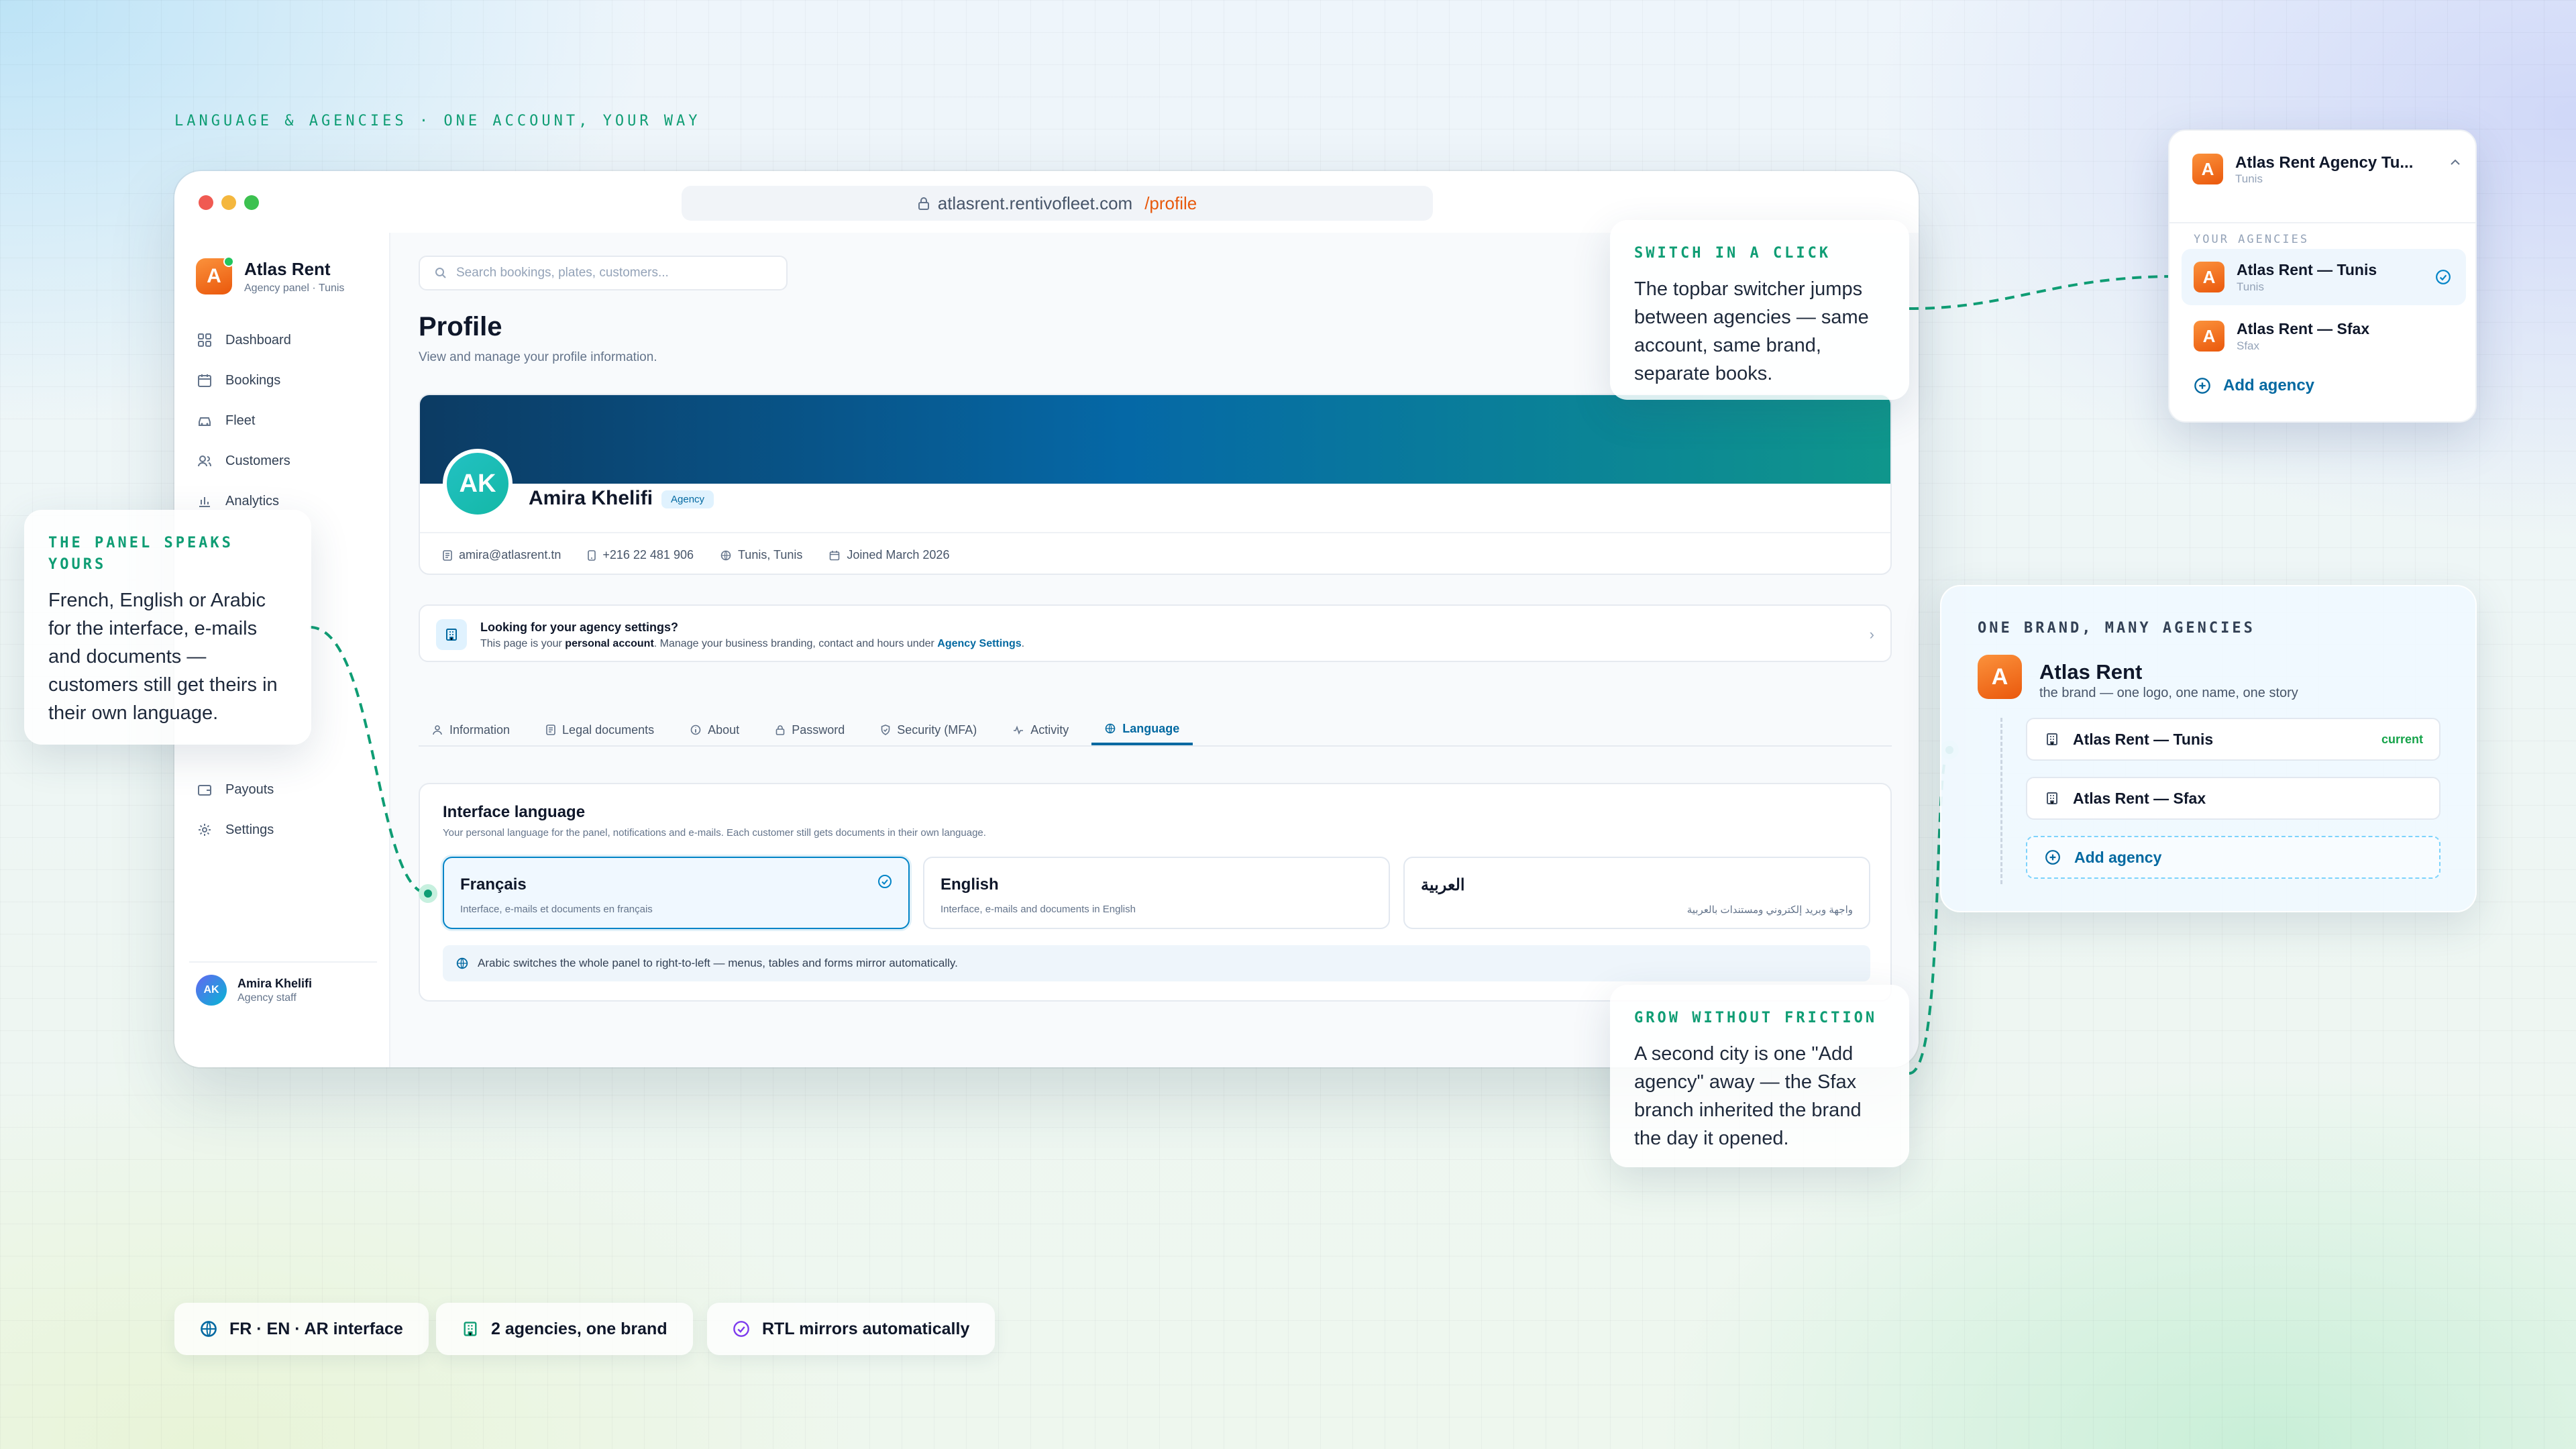 This screenshot has width=2576, height=1449. What do you see at coordinates (244, 420) in the screenshot?
I see `sidebar-item-fleet: Fleet` at bounding box center [244, 420].